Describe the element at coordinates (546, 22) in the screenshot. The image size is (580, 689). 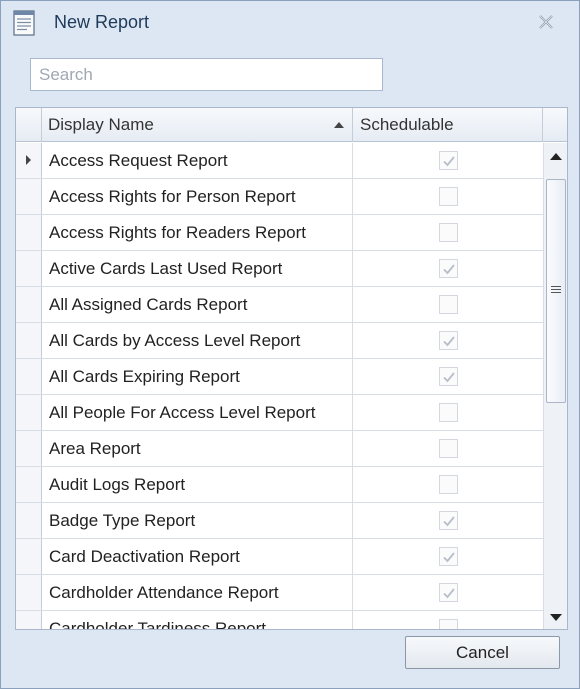
I see `close-icon` at that location.